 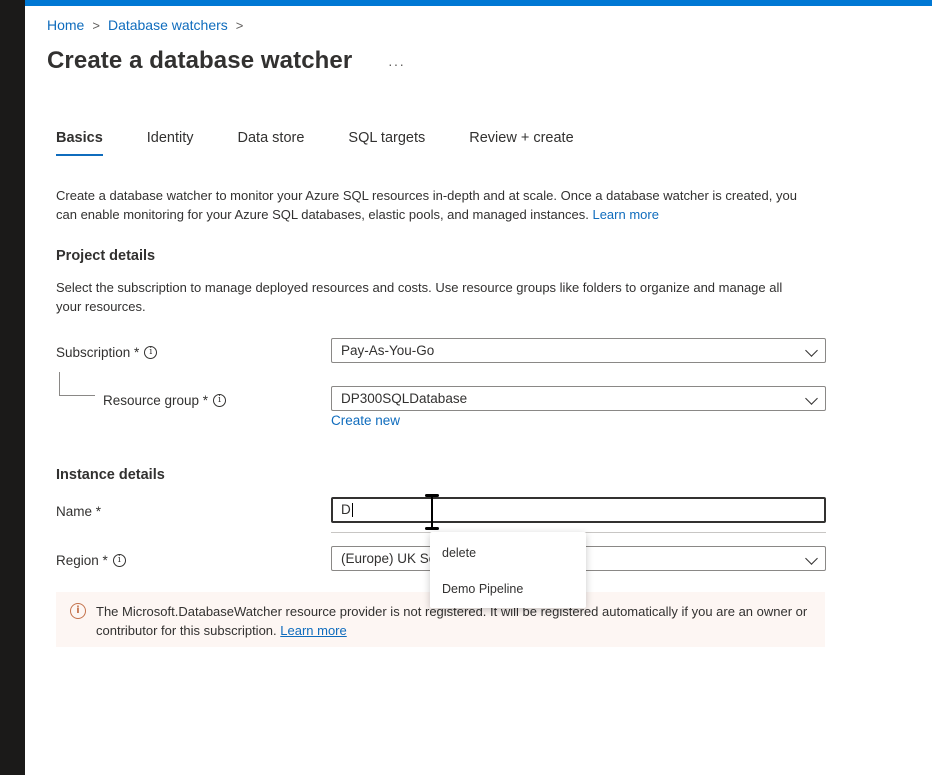 I want to click on breadcrumb: Home > Database watchers >, so click(x=149, y=25).